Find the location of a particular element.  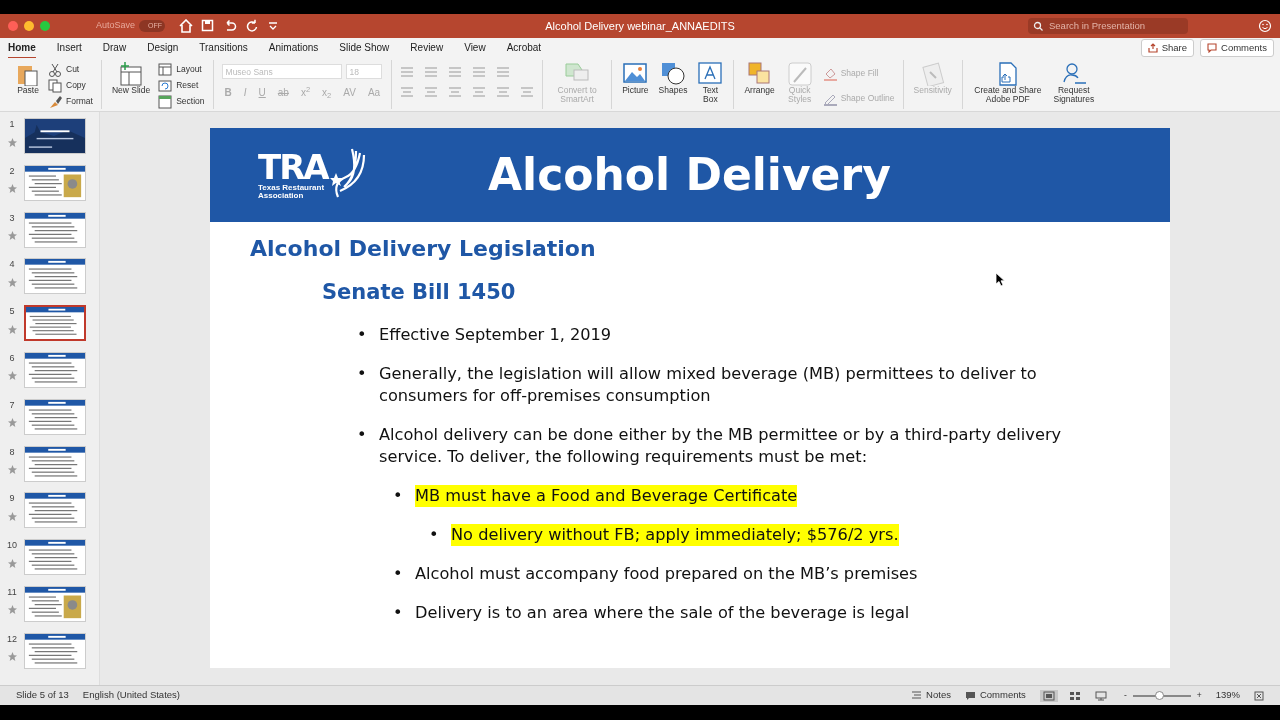

ribbon-tab: Animations is located at coordinates (293, 48).